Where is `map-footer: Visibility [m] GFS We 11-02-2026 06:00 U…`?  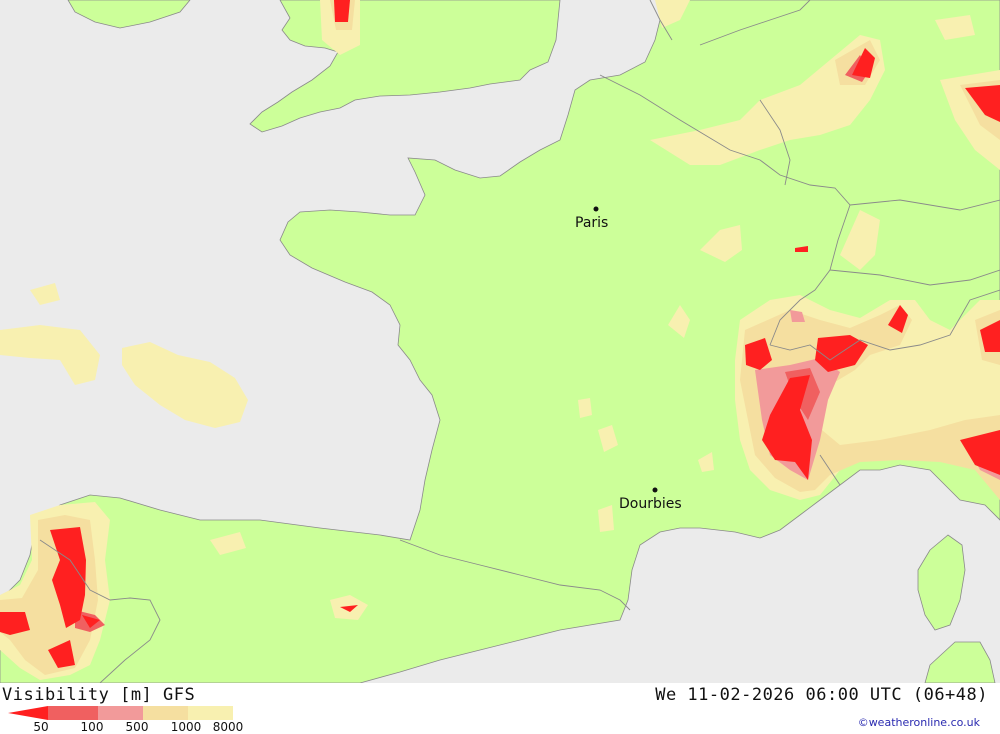
map-footer: Visibility [m] GFS We 11-02-2026 06:00 U… is located at coordinates (500, 708).